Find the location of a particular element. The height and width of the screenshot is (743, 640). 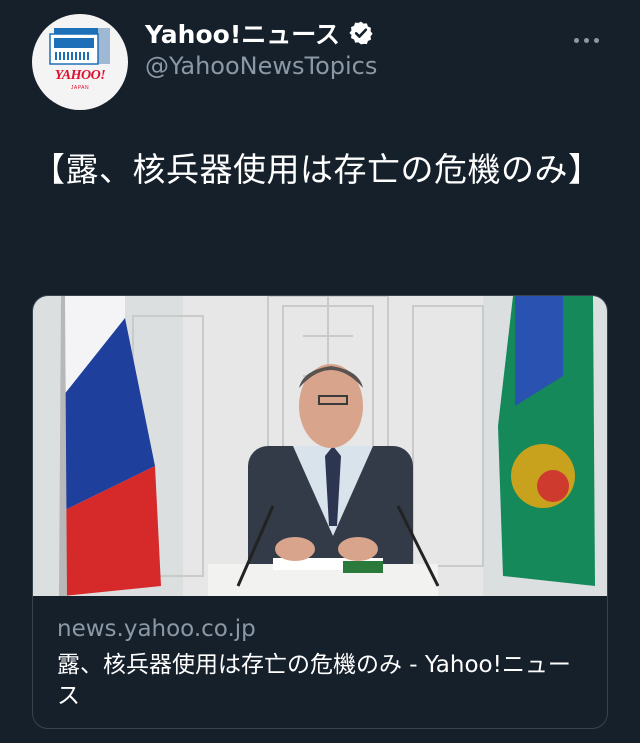

newspaper-icon is located at coordinates (79, 46).